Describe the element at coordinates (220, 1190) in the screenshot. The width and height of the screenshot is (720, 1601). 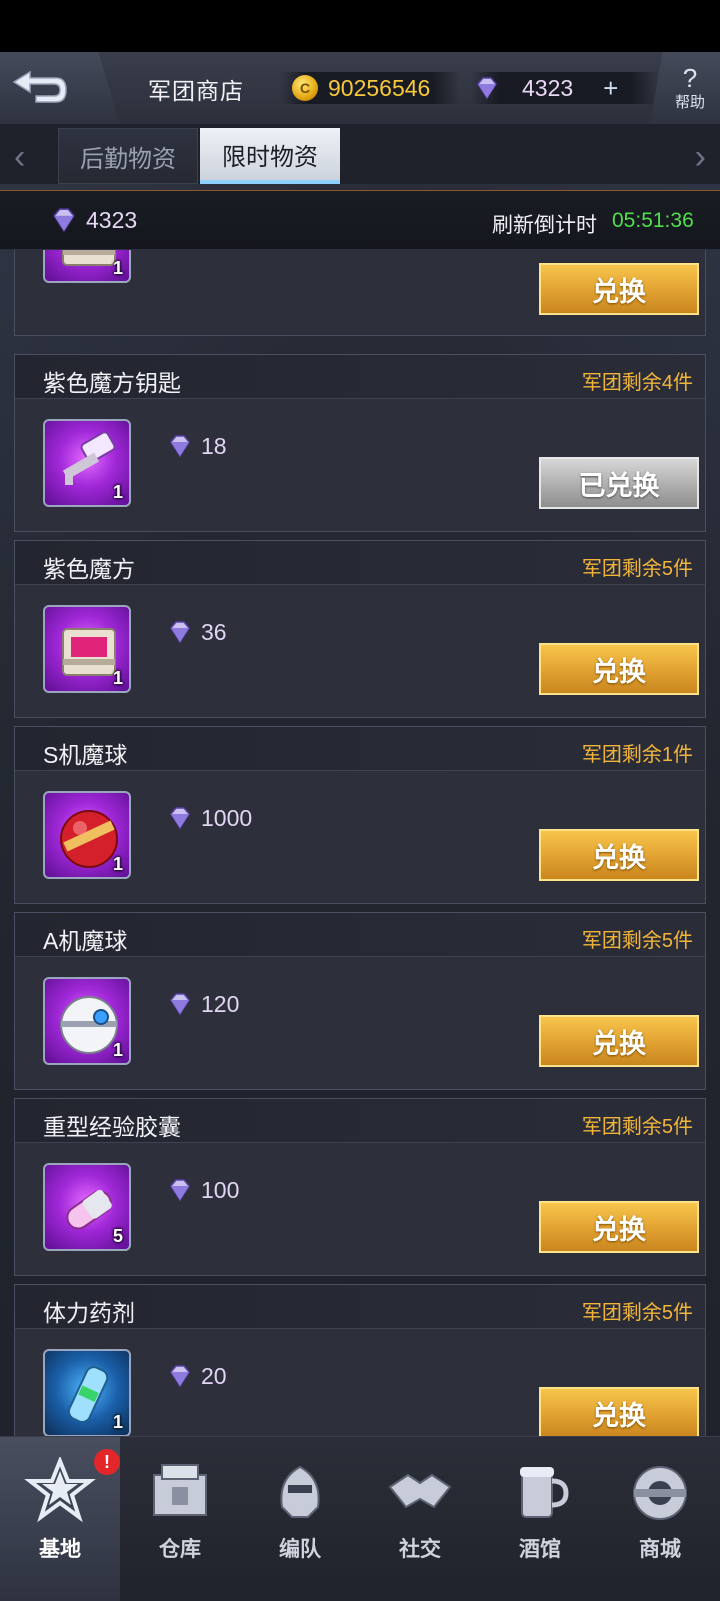
I see `item-price: 100` at that location.